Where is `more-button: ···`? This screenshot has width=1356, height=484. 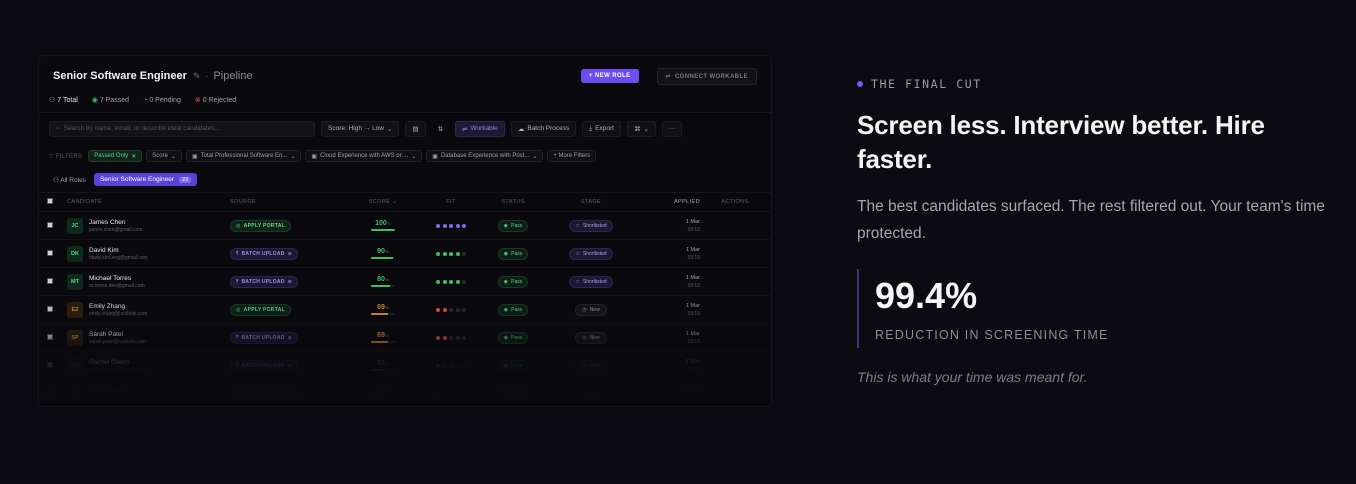
more-button: ··· is located at coordinates (672, 128).